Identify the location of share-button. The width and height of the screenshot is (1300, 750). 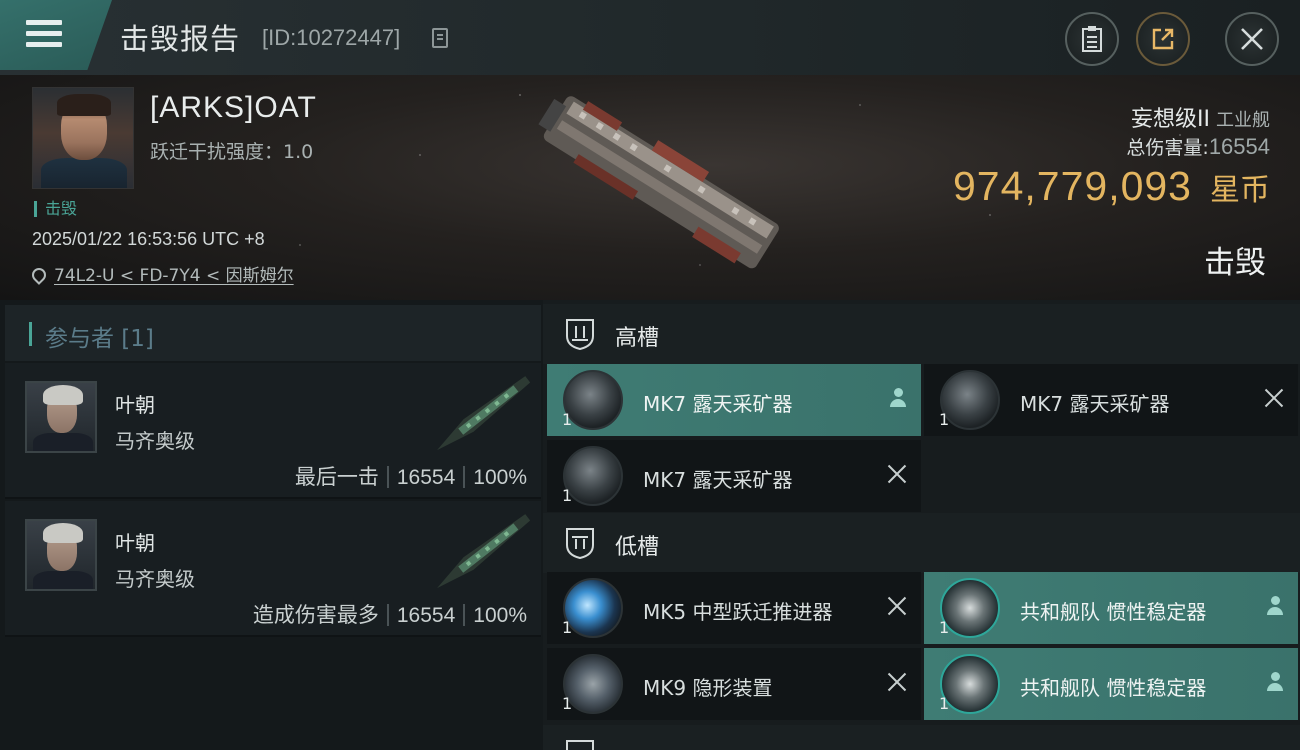
(1163, 39).